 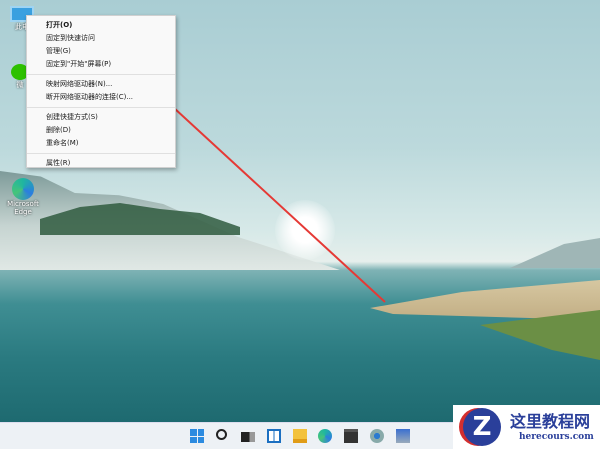 I want to click on watermark-title: 这里教程网, so click(x=550, y=421).